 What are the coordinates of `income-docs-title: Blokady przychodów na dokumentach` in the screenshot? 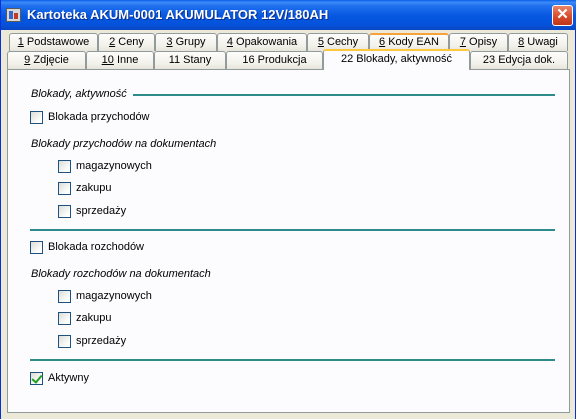 It's located at (124, 144).